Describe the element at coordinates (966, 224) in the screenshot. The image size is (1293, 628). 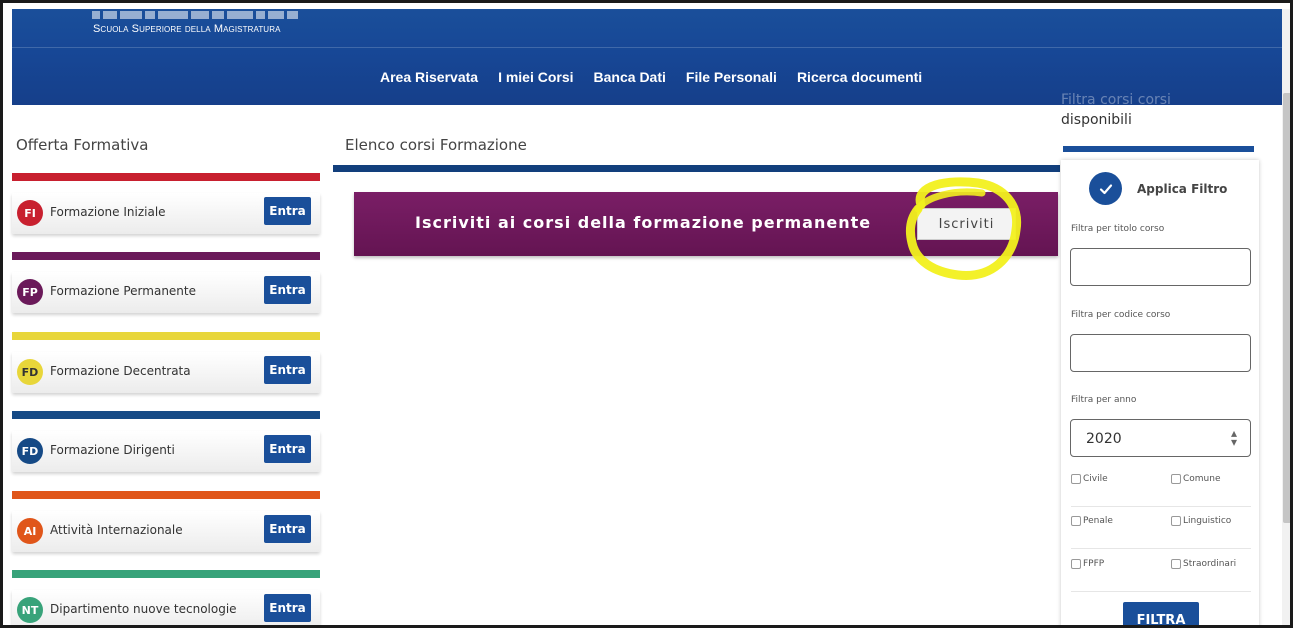
I see `iscriviti-button: Iscriviti` at that location.